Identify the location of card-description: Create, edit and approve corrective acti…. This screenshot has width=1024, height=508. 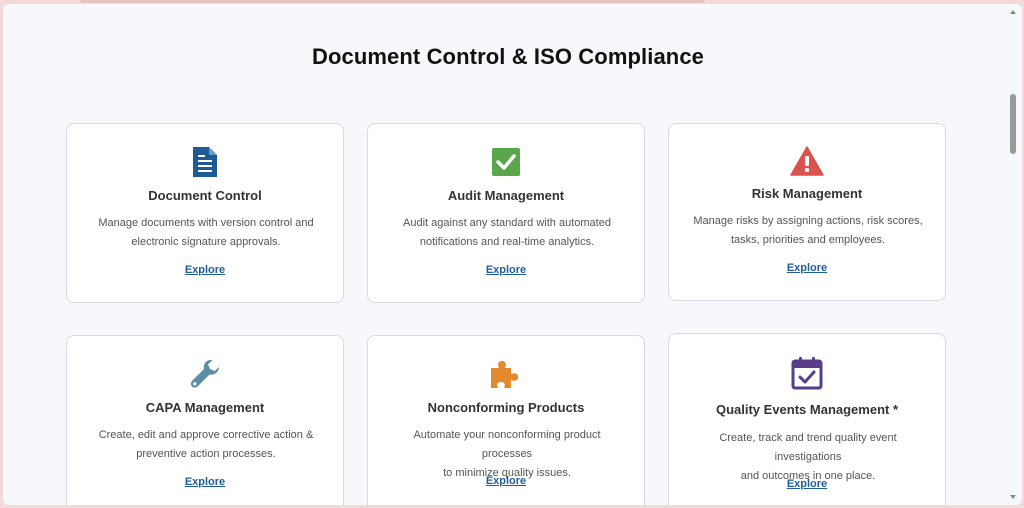
(206, 445).